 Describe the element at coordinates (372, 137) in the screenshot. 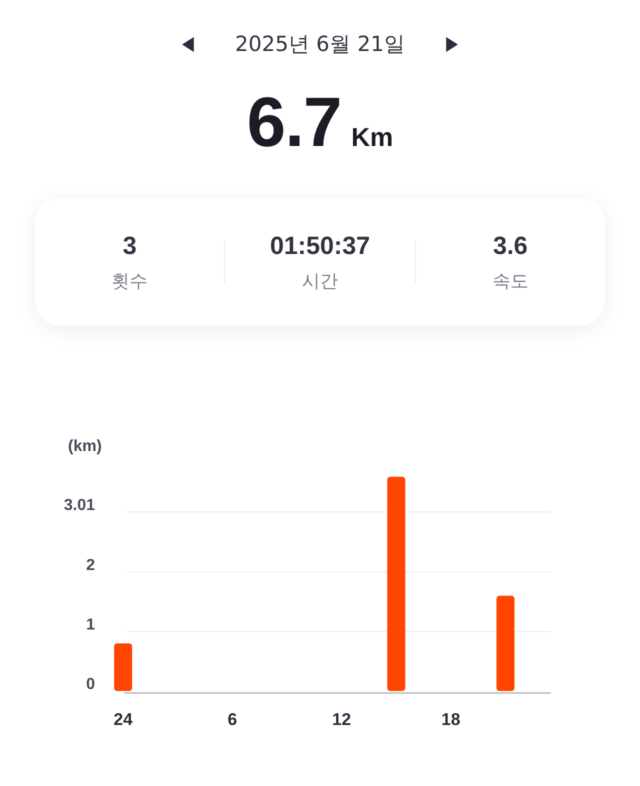

I see `distance-unit: Km` at that location.